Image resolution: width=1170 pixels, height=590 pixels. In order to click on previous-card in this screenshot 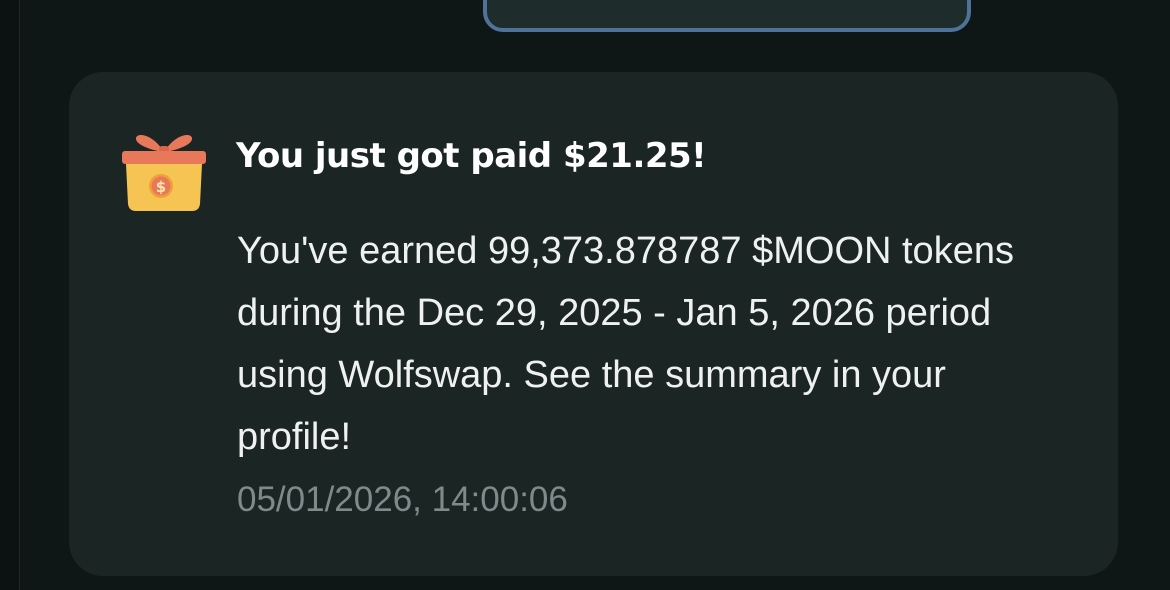, I will do `click(727, 16)`.